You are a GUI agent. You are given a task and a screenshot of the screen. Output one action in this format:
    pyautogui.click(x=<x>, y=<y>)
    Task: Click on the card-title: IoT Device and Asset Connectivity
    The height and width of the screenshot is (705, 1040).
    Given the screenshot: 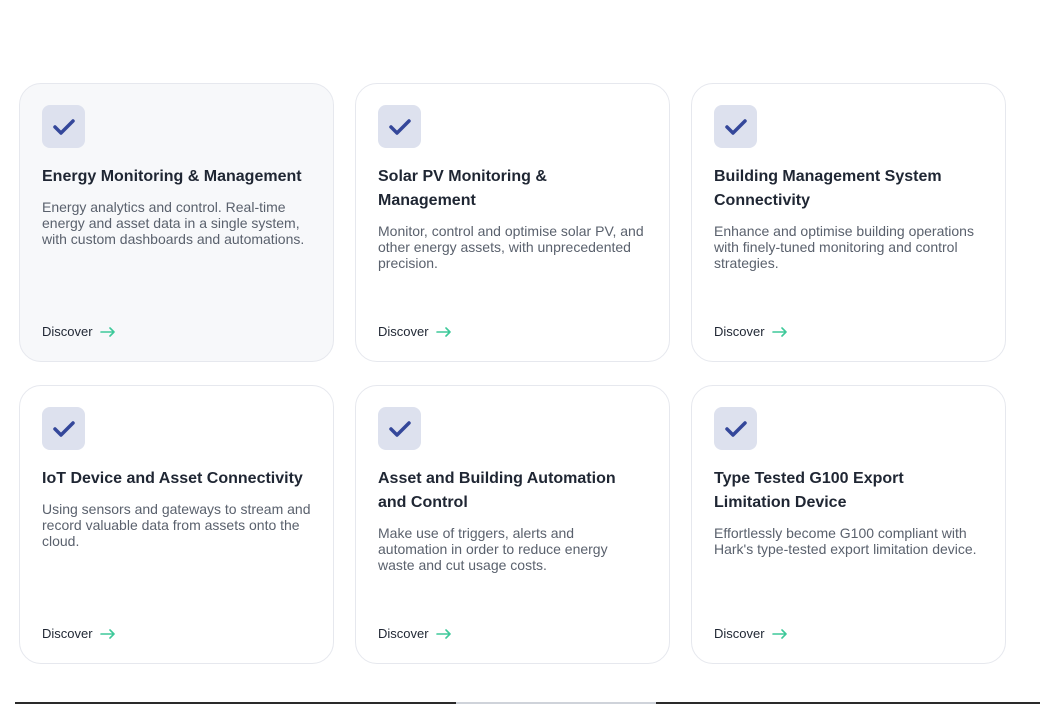 What is the action you would take?
    pyautogui.click(x=172, y=478)
    